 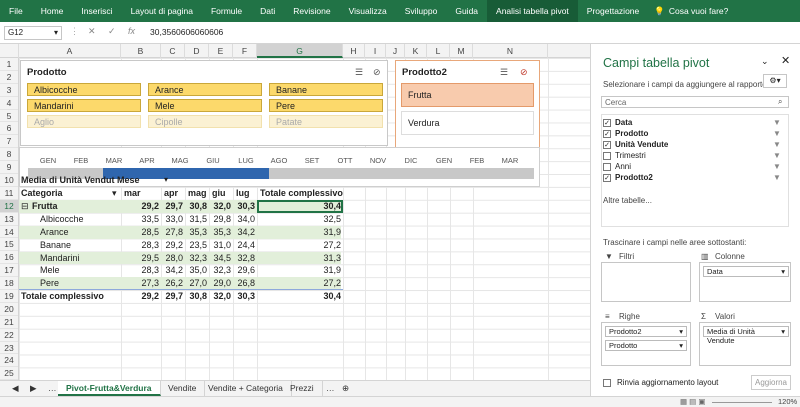 What do you see at coordinates (9, 180) in the screenshot?
I see `row-header: 10` at bounding box center [9, 180].